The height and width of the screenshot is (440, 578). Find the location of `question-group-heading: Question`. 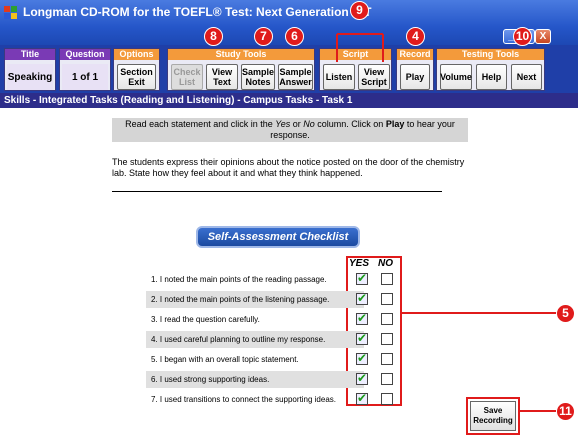

question-group-heading: Question is located at coordinates (85, 54).